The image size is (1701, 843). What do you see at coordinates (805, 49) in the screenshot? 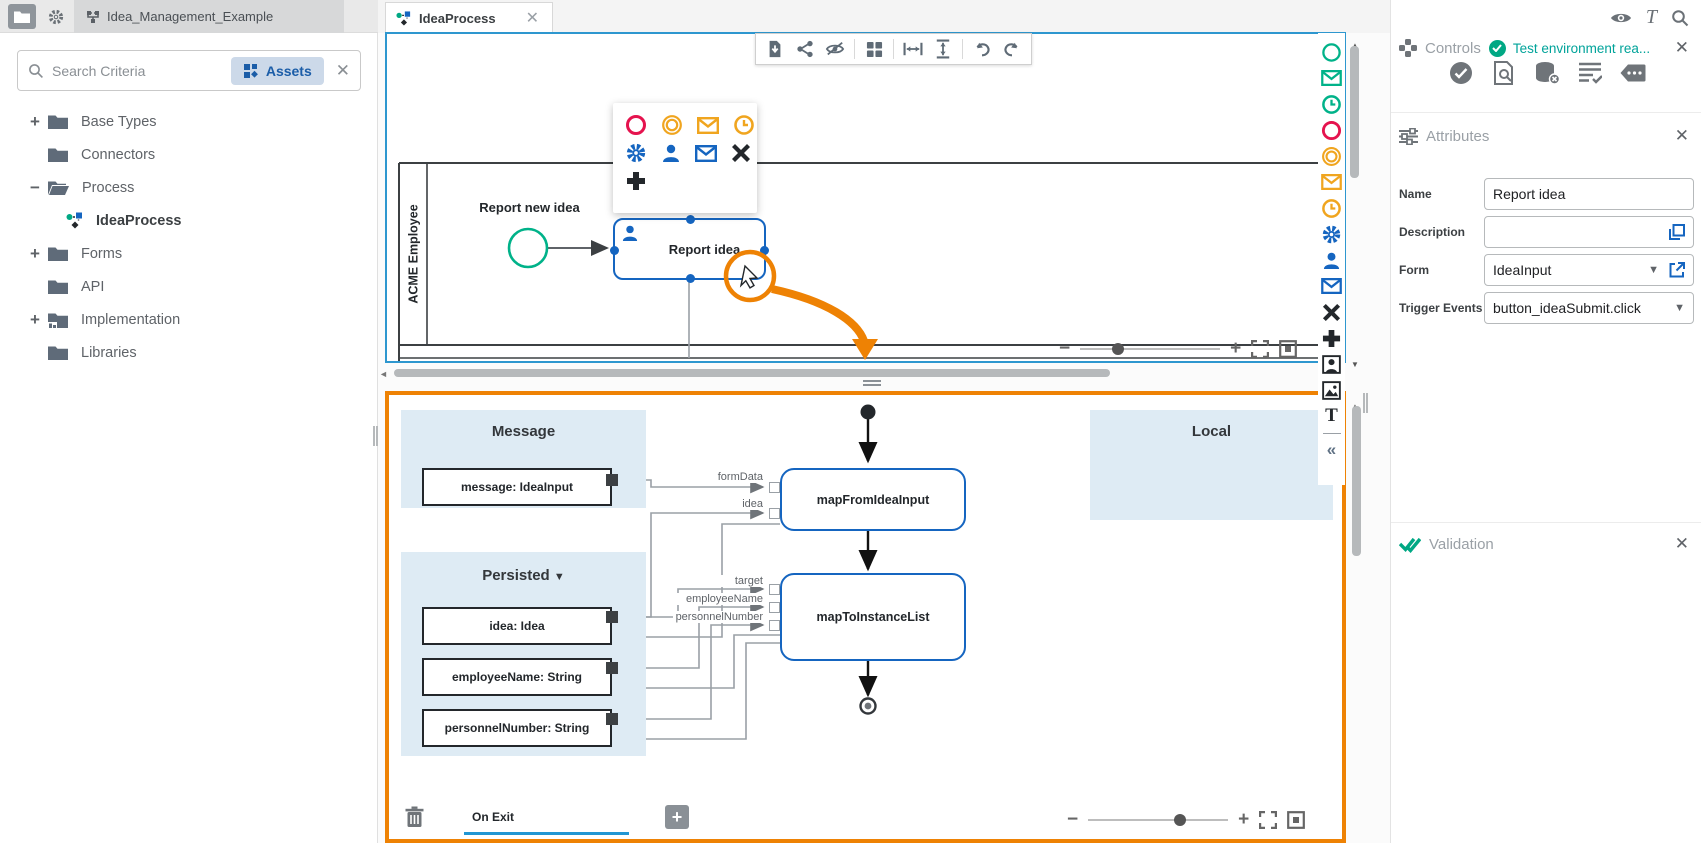
I see `share-button` at bounding box center [805, 49].